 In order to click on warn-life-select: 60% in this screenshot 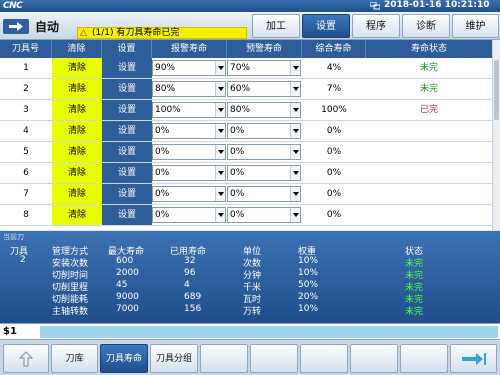, I will do `click(264, 89)`.